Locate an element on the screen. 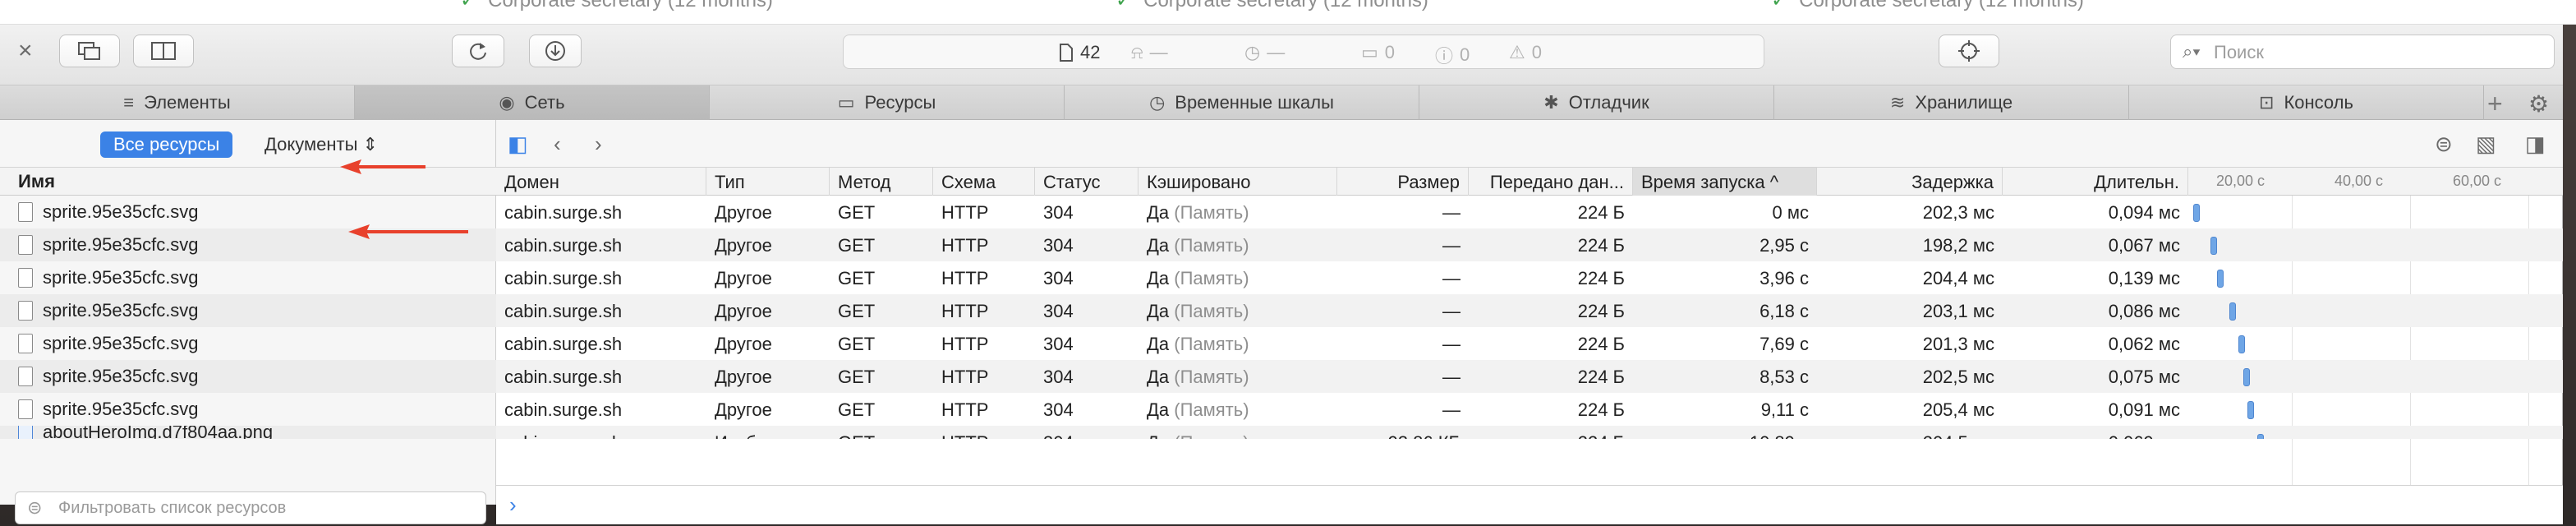 Image resolution: width=2576 pixels, height=526 pixels. column-type: Тип is located at coordinates (768, 182).